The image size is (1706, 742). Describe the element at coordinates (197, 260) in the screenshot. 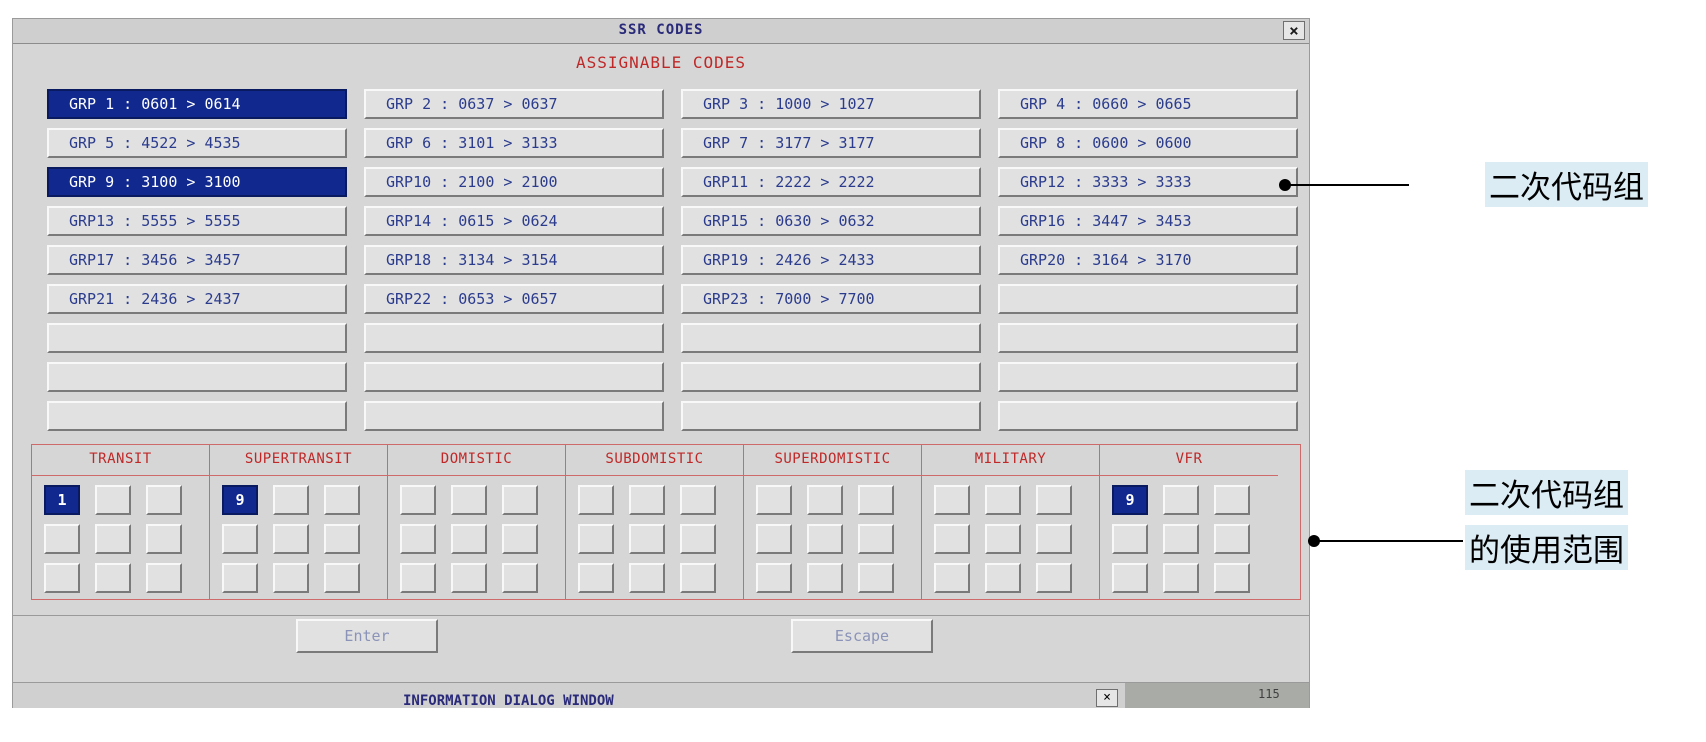

I see `group-code-button: GRP17 : 3456 > 3457` at that location.